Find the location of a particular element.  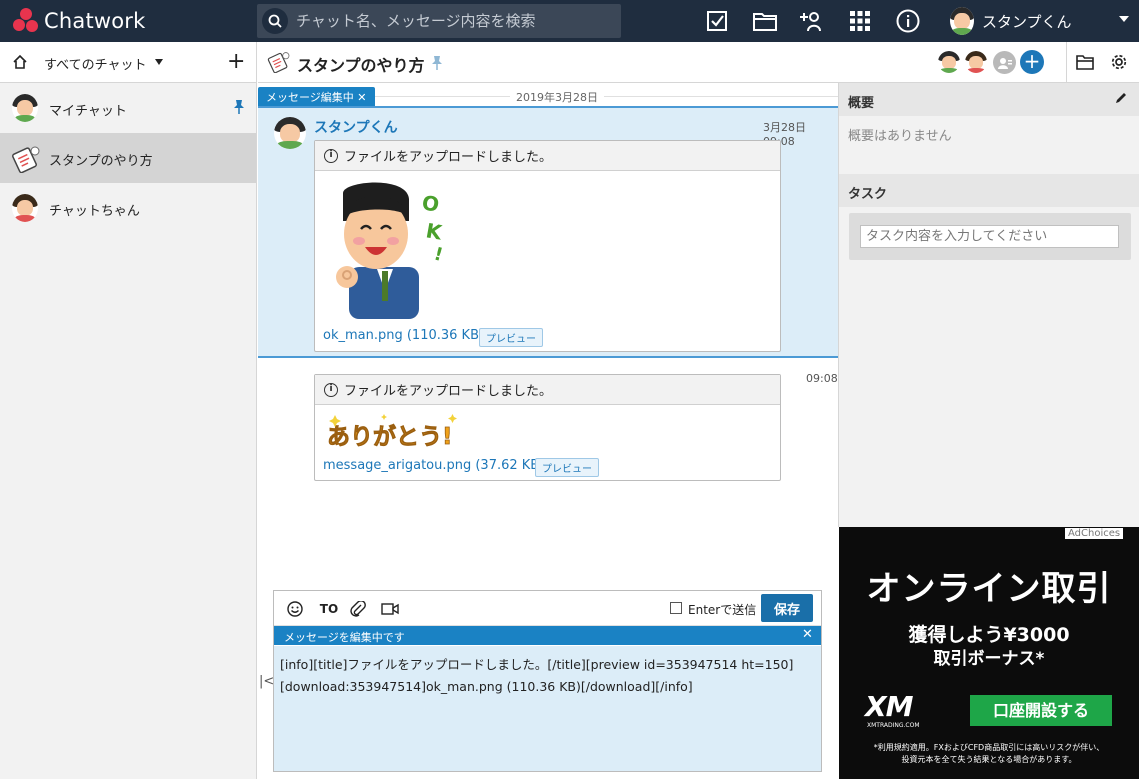

editing-label: メッセージを編集中です is located at coordinates (344, 637).